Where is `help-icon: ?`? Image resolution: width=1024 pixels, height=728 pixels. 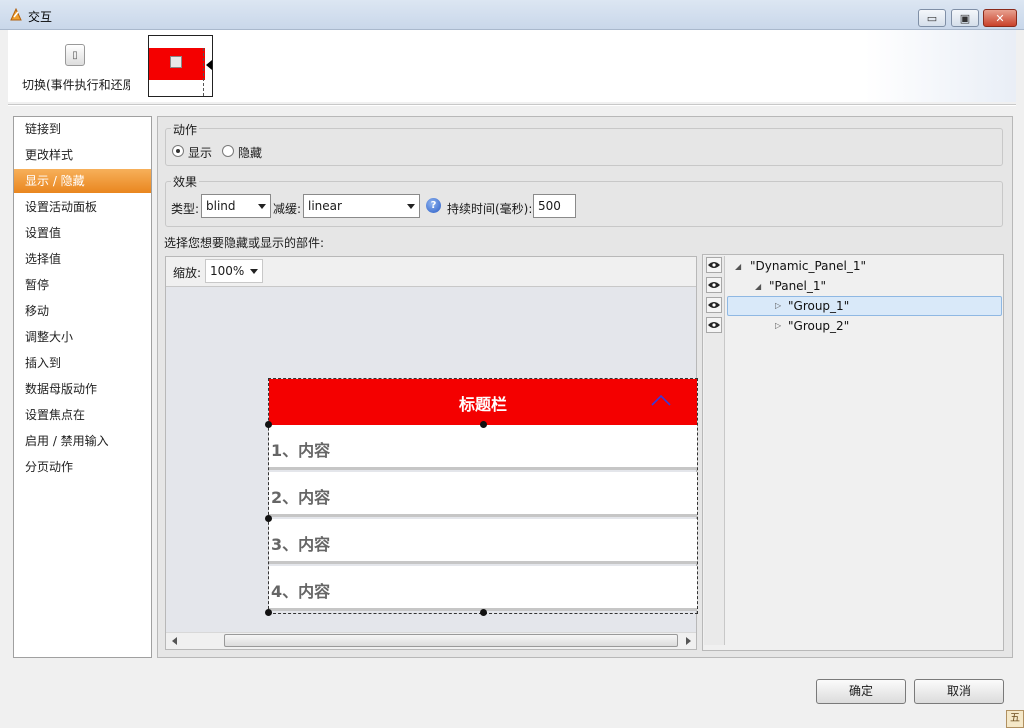 help-icon: ? is located at coordinates (433, 205).